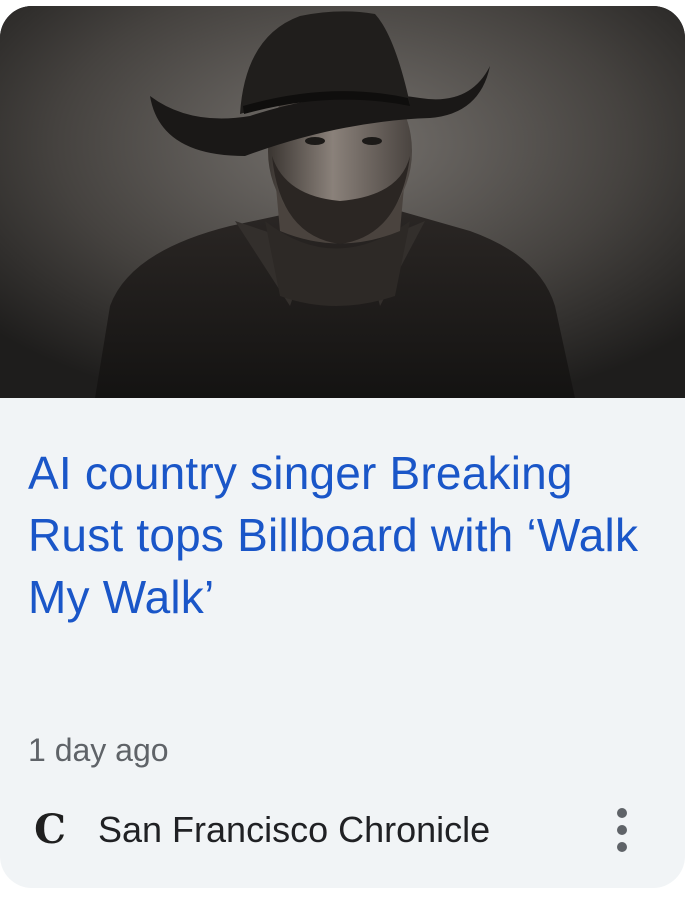  I want to click on more-vertical-icon, so click(622, 830).